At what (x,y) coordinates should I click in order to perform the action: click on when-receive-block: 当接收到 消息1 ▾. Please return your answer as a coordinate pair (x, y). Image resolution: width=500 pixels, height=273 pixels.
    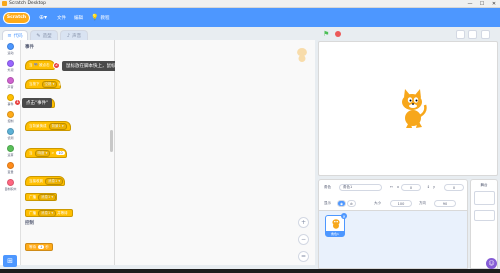
    Looking at the image, I should click on (45, 181).